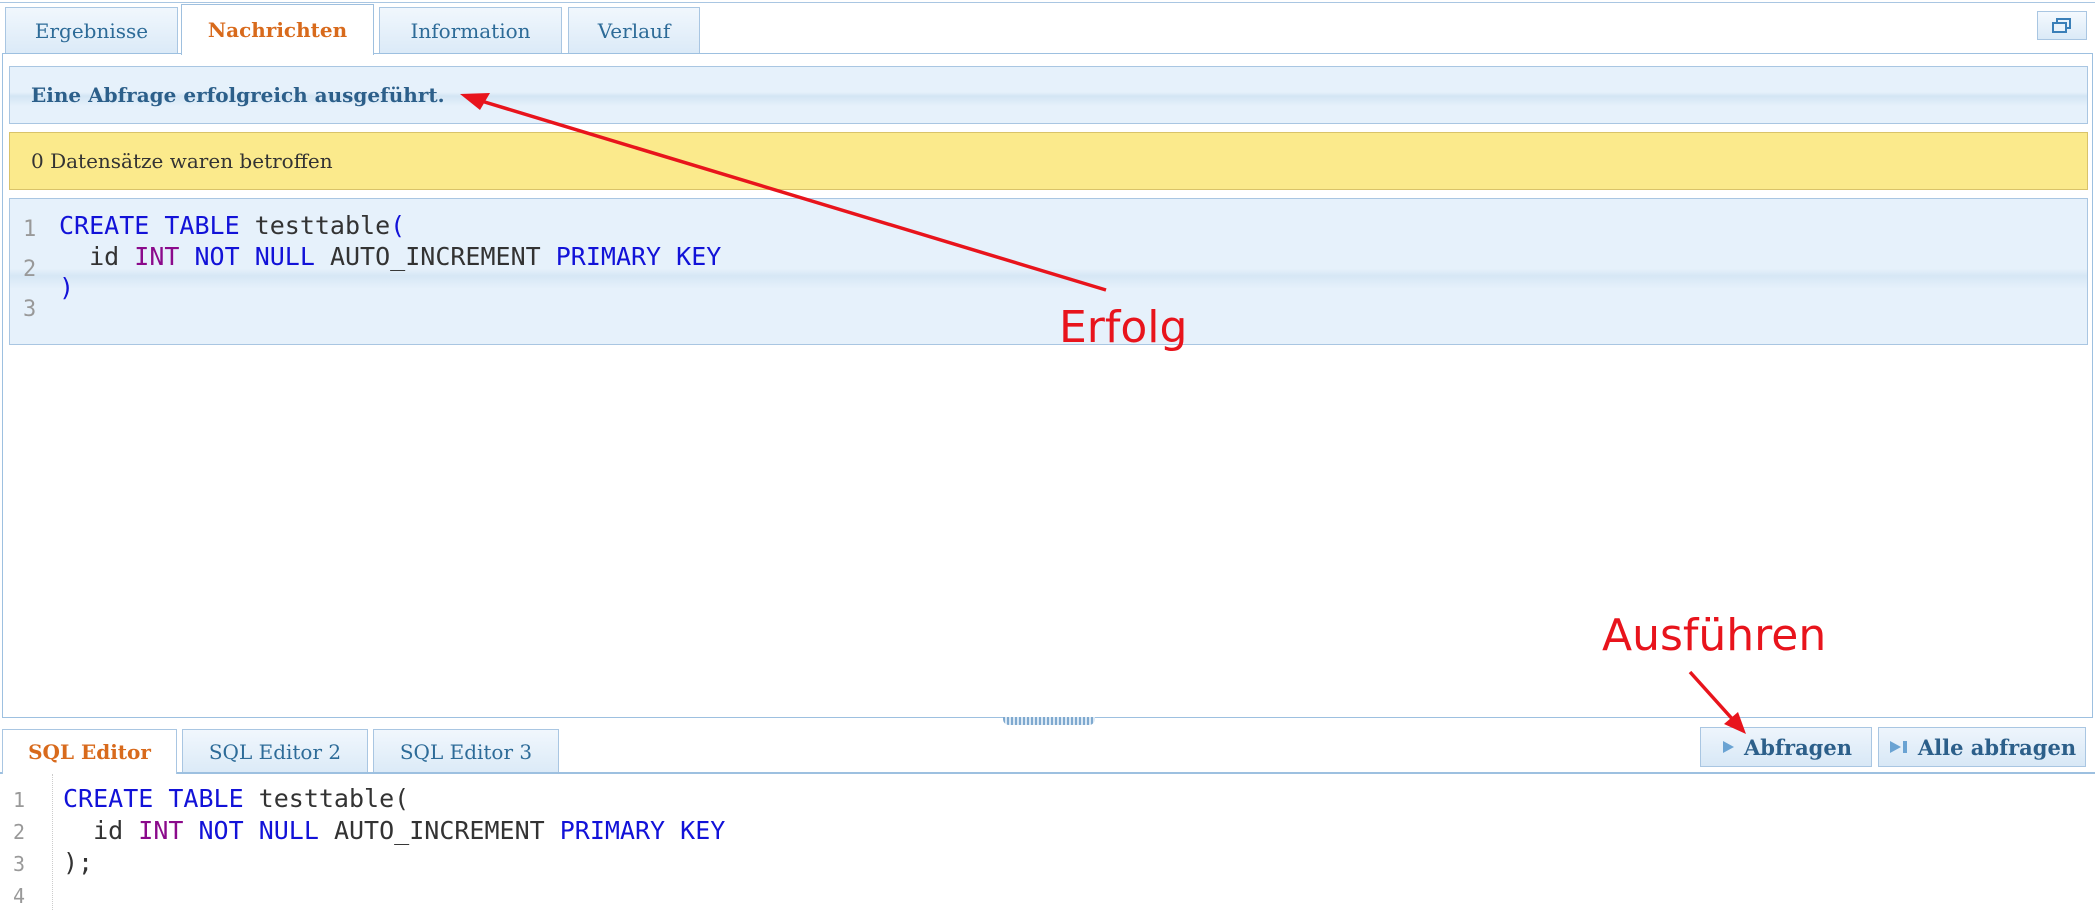 The width and height of the screenshot is (2095, 910). I want to click on skip-forward-icon, so click(1898, 747).